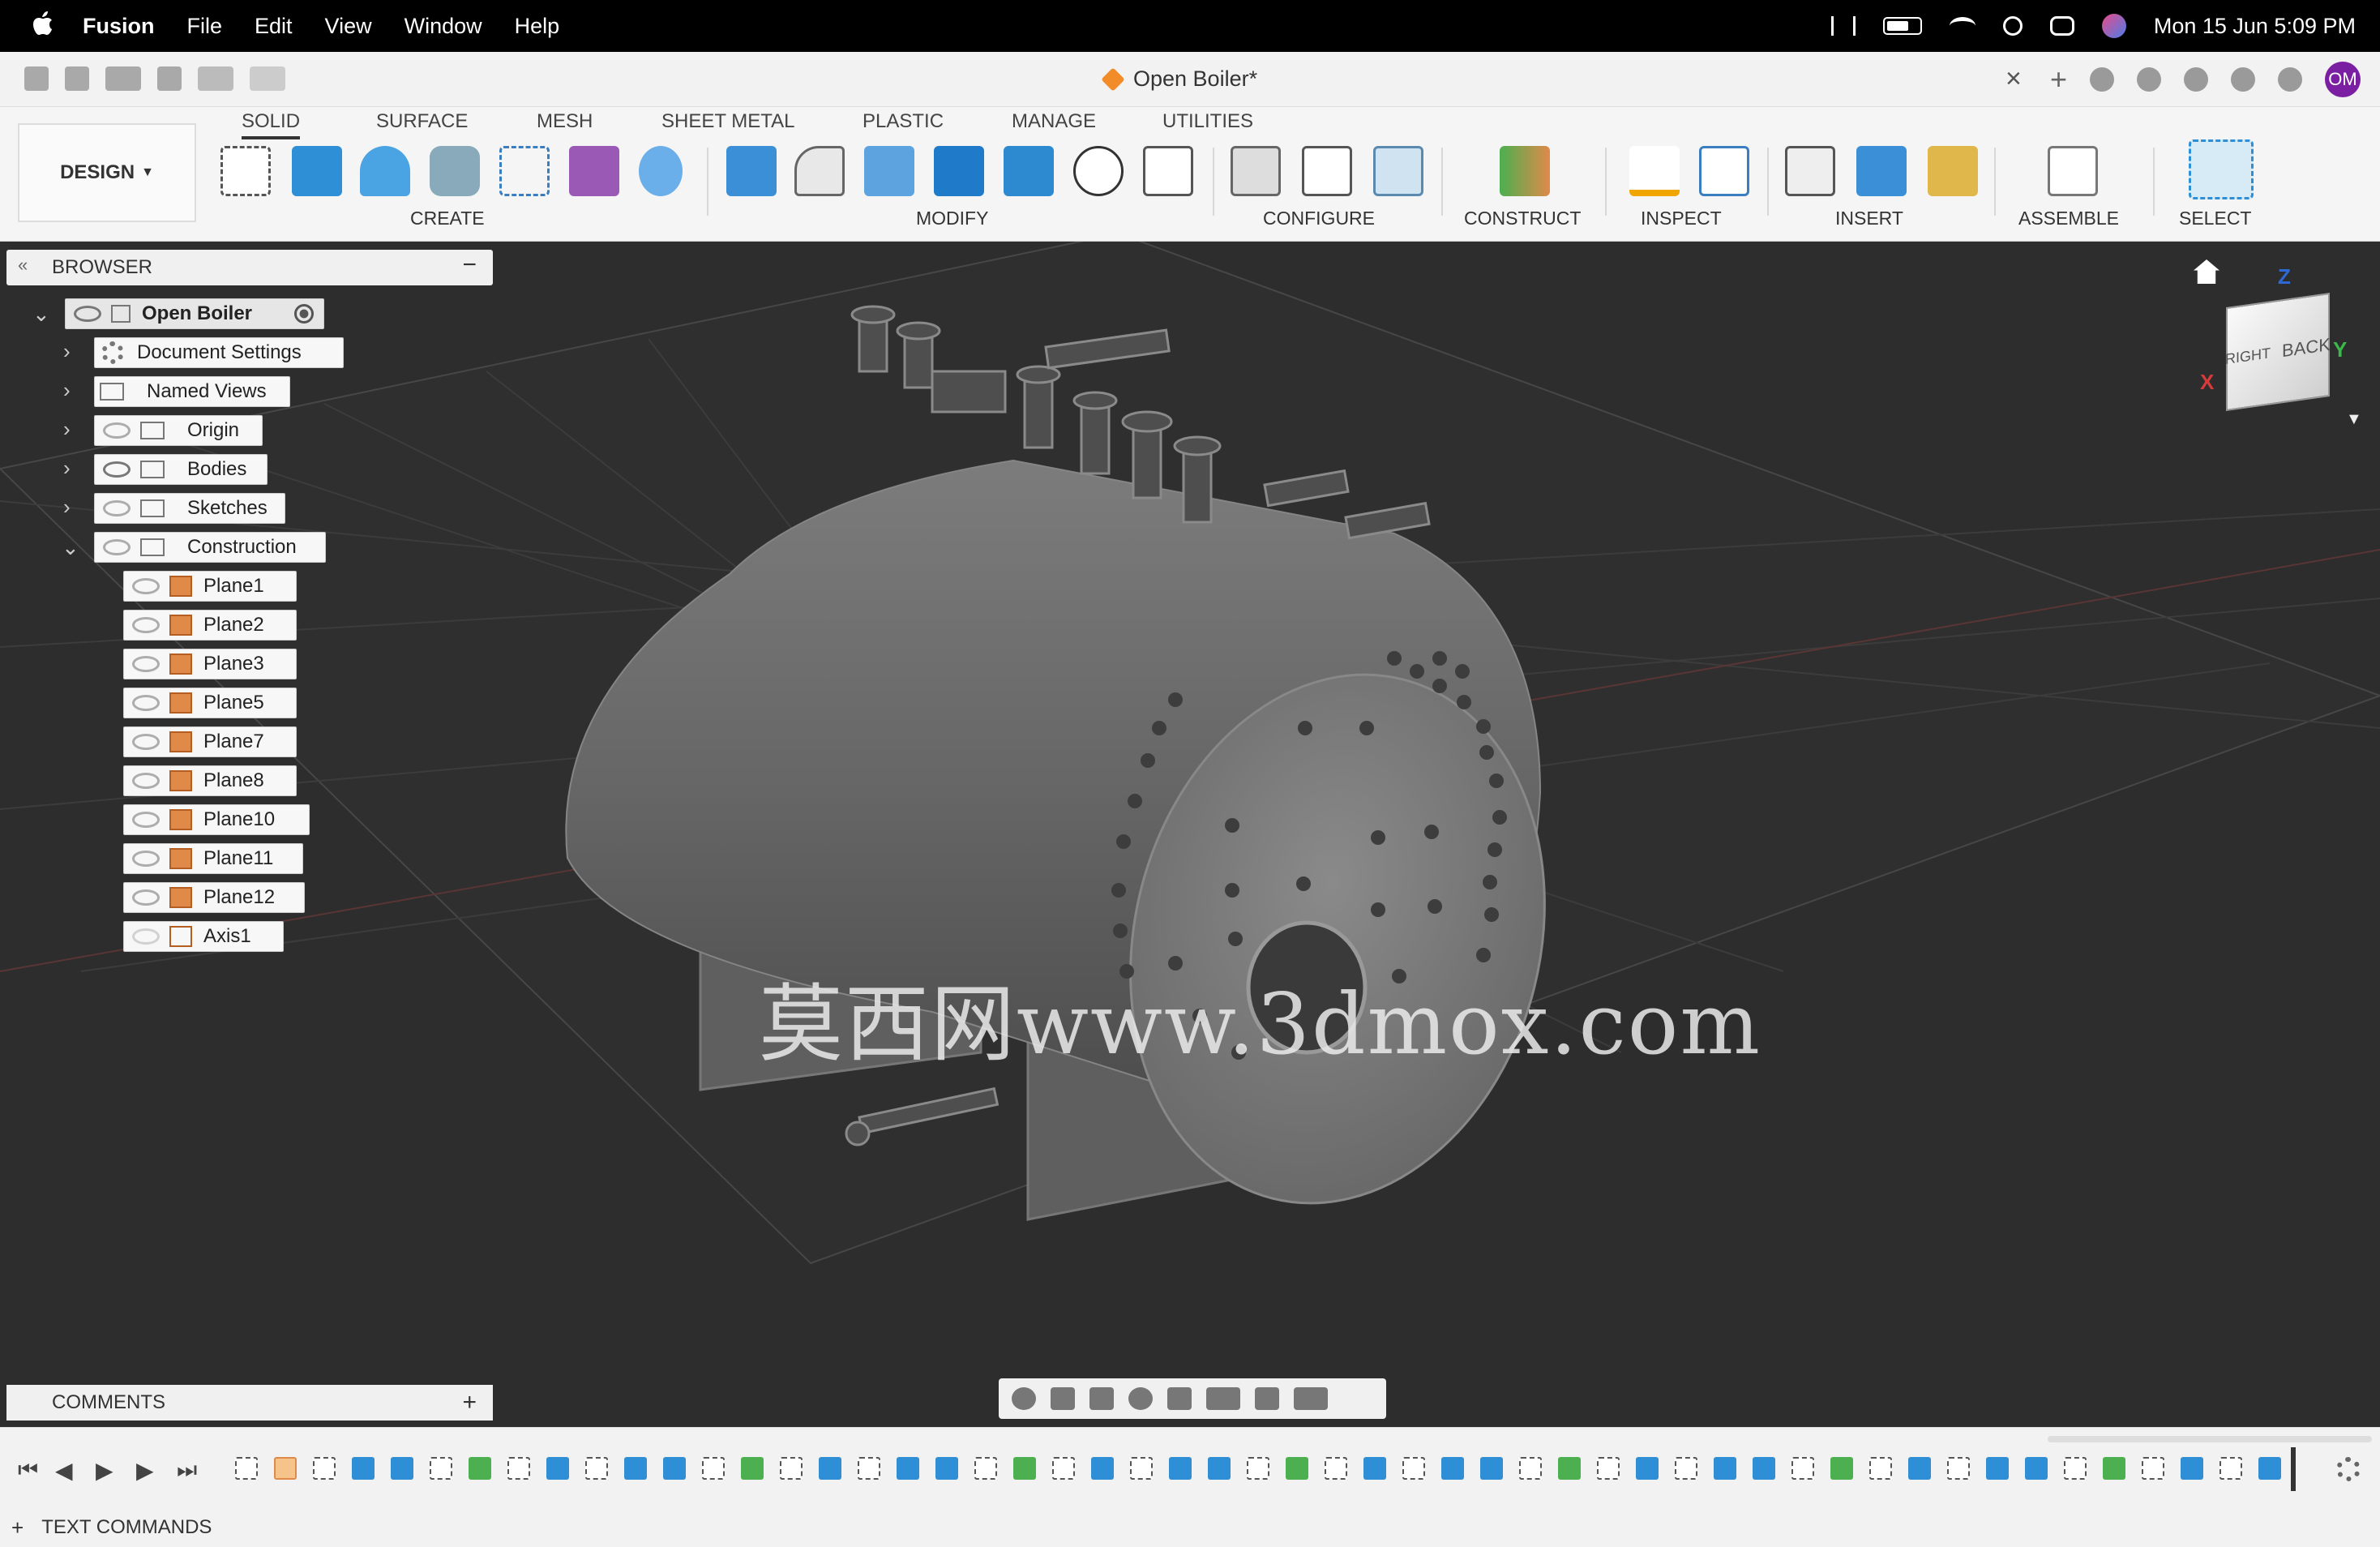 This screenshot has height=1547, width=2380. Describe the element at coordinates (2073, 171) in the screenshot. I see `new-component-icon` at that location.